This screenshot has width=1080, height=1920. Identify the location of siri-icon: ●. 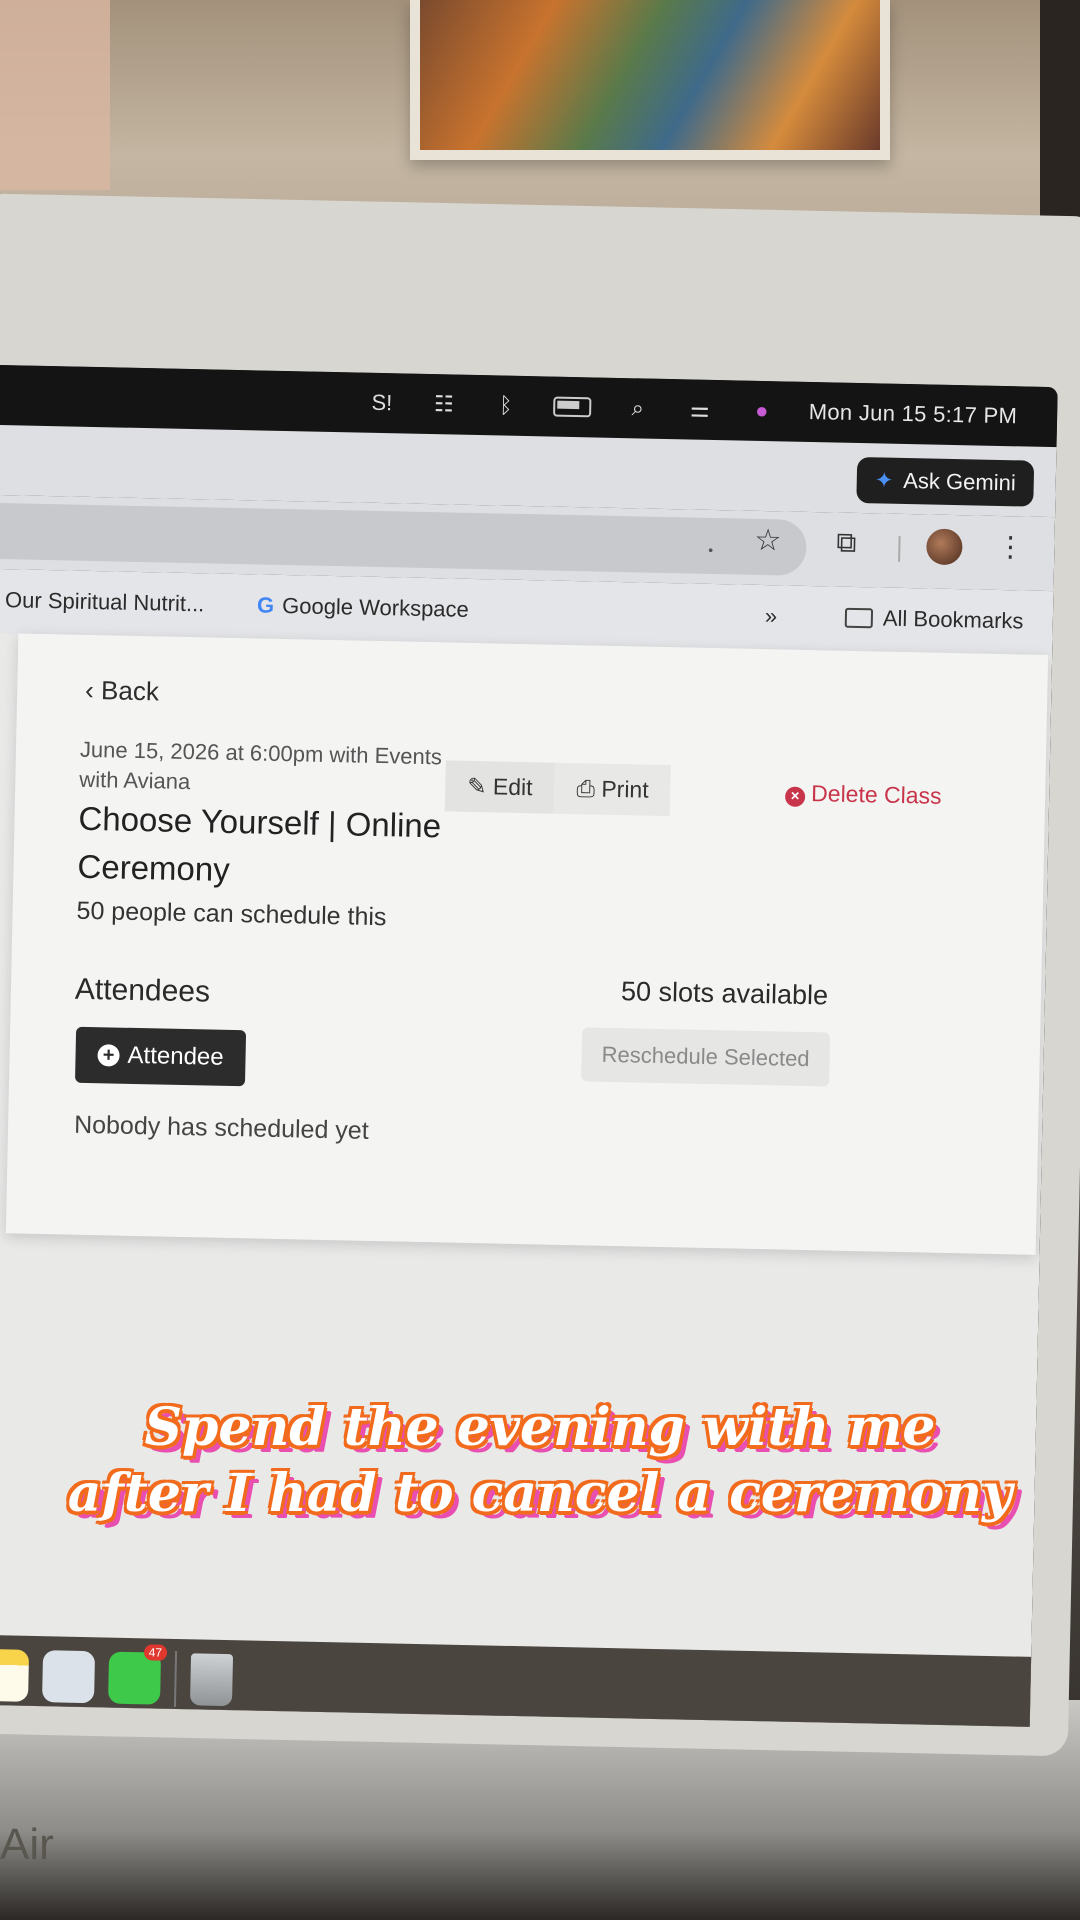
(762, 410).